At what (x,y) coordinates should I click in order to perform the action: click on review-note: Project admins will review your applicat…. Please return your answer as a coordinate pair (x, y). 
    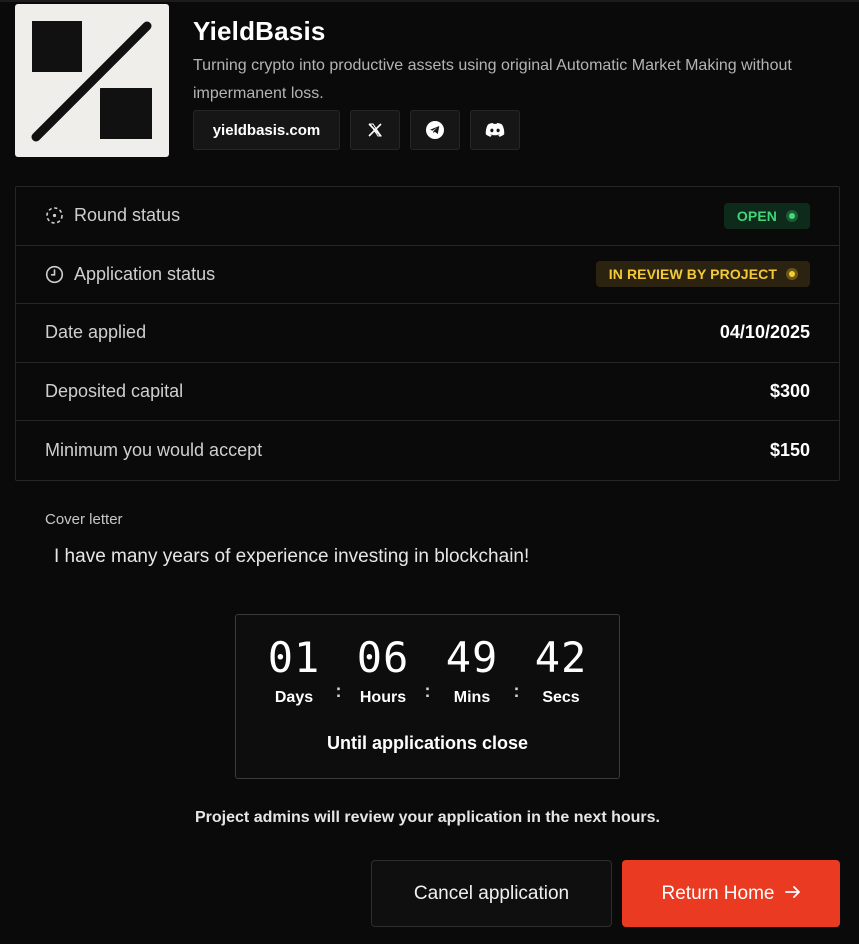
    Looking at the image, I should click on (427, 817).